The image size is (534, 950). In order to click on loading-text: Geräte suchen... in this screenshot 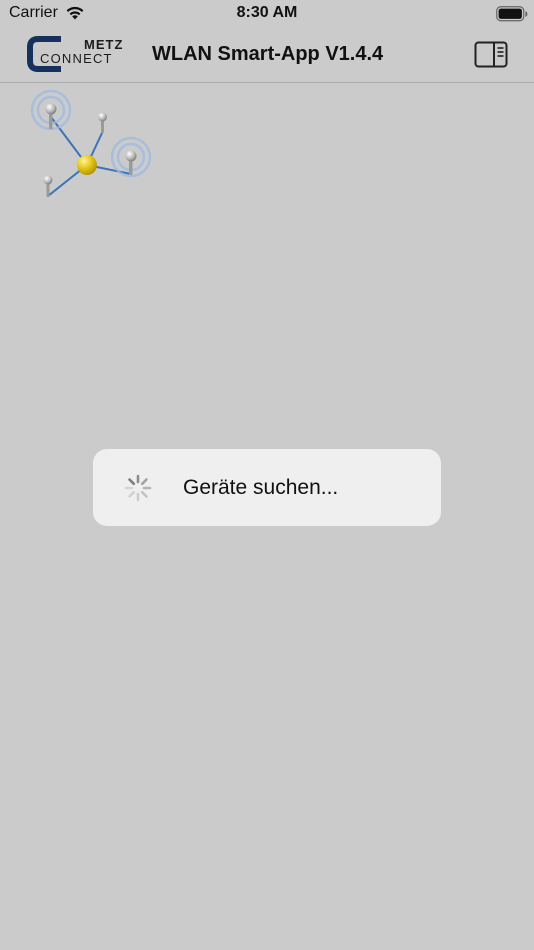, I will do `click(261, 487)`.